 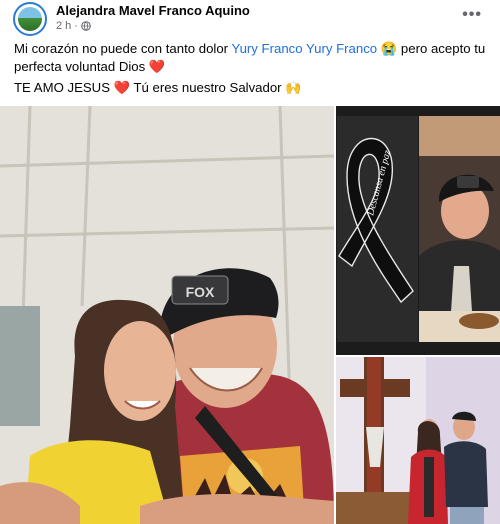 What do you see at coordinates (472, 15) in the screenshot?
I see `more-options-icon: •••` at bounding box center [472, 15].